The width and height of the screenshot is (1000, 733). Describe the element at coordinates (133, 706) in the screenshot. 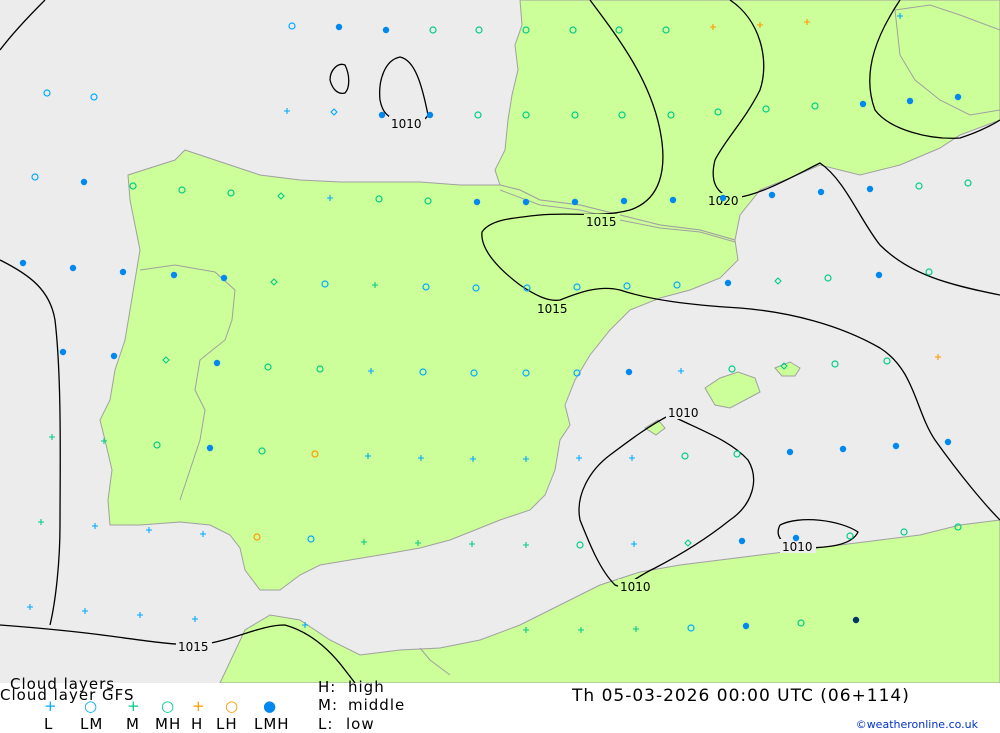

I see `legend-symbol-m: +` at that location.